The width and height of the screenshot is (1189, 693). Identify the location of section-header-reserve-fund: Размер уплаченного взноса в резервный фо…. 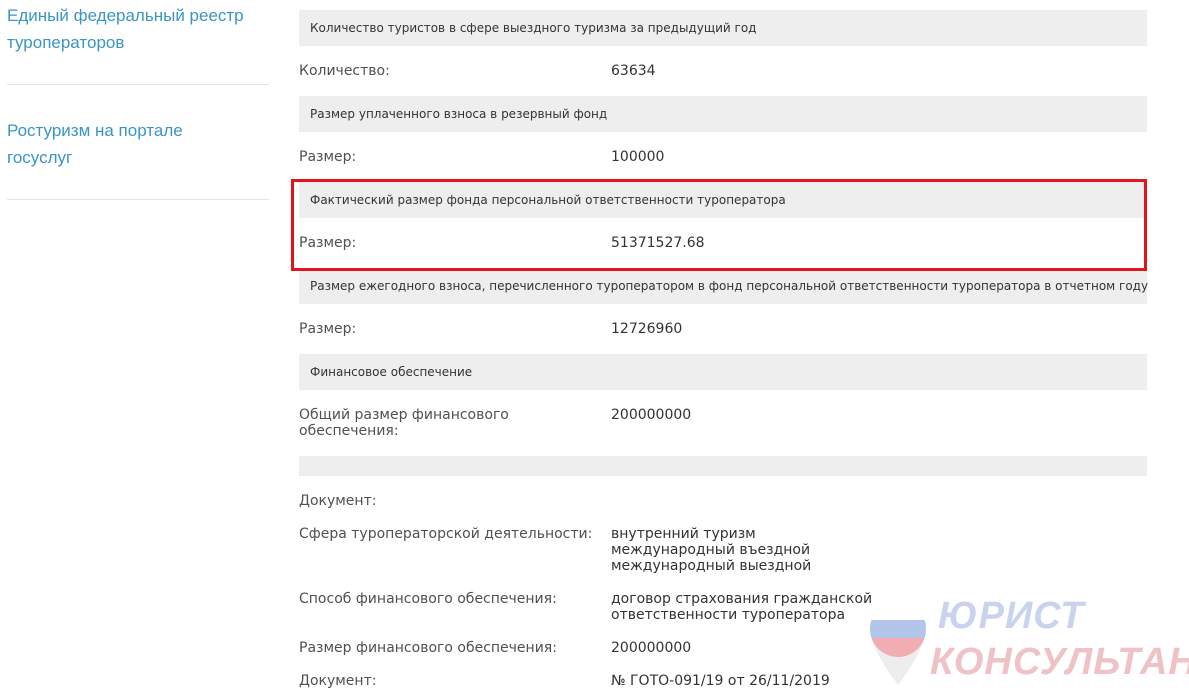
(723, 114).